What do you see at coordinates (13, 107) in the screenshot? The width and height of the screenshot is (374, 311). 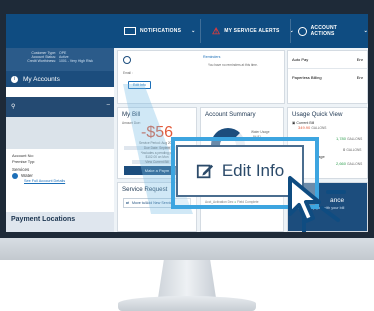 I see `location-icon: ⚲` at bounding box center [13, 107].